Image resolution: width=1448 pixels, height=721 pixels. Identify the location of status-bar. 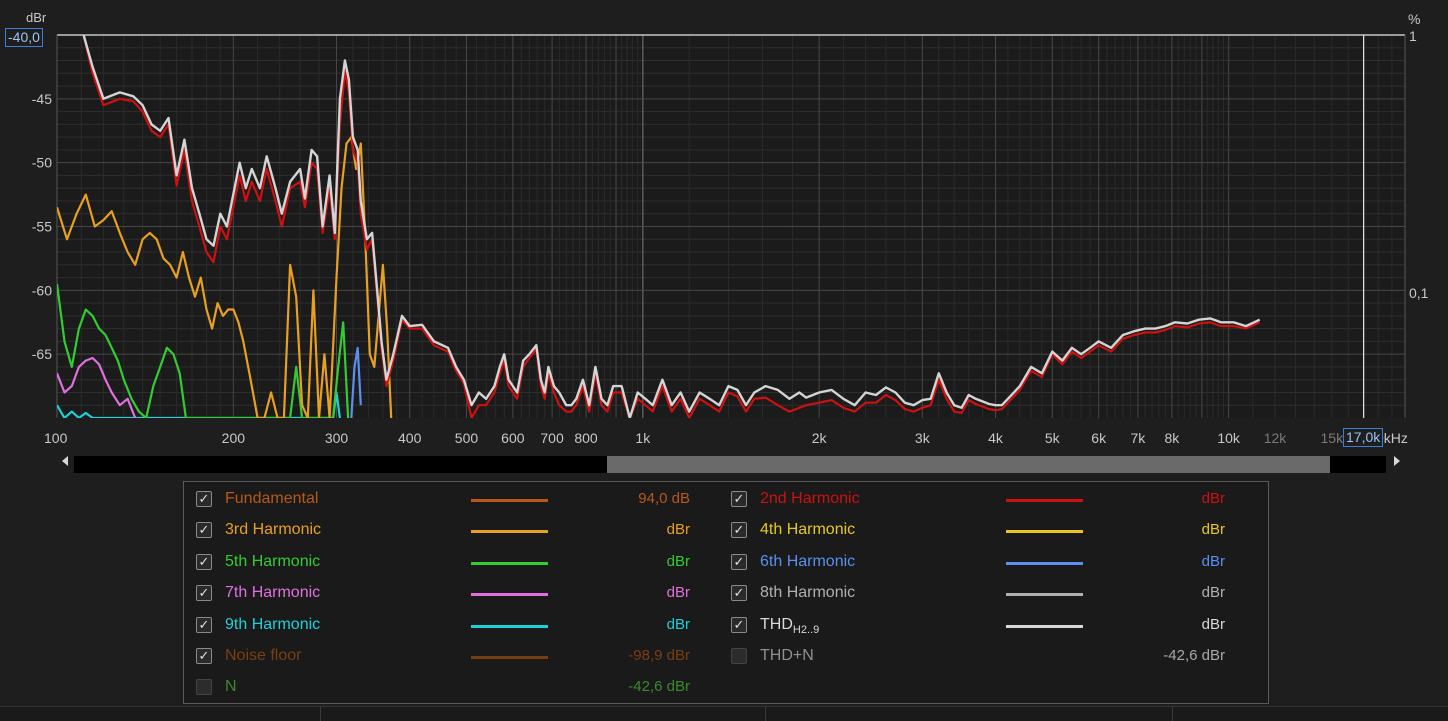
(724, 713).